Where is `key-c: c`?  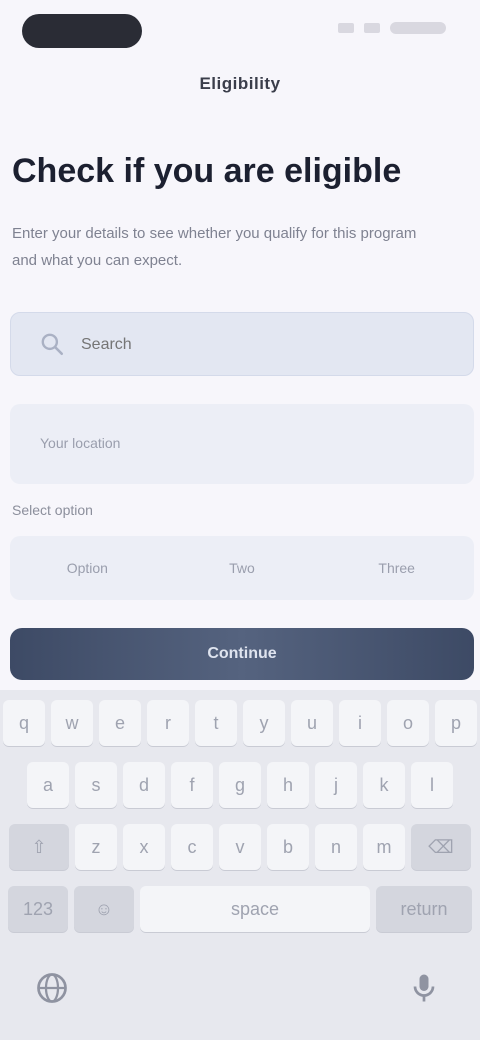 key-c: c is located at coordinates (192, 847).